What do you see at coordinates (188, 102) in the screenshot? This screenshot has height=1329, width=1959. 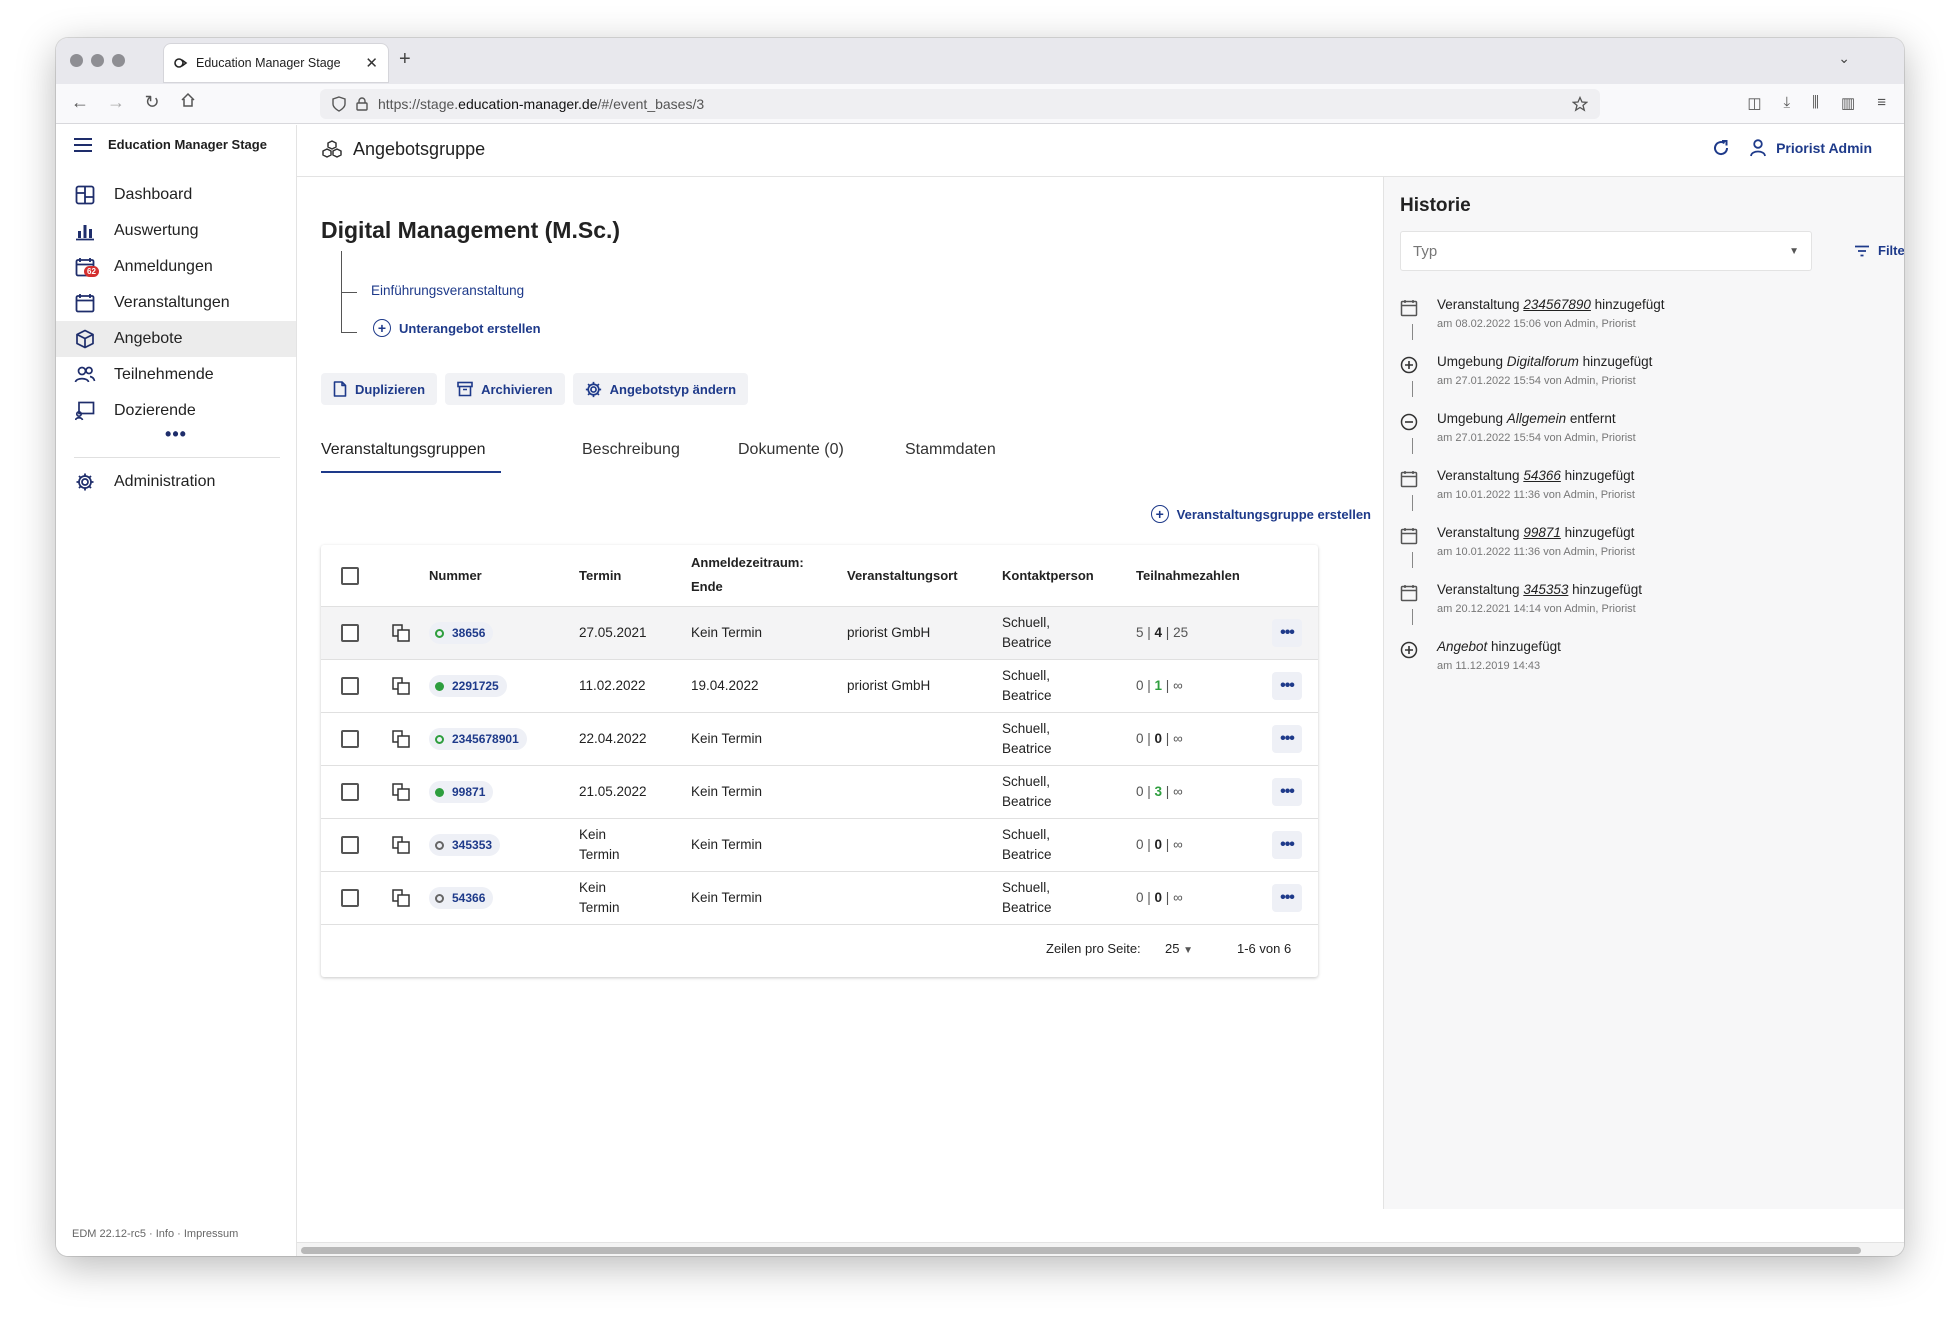 I see `home-icon` at bounding box center [188, 102].